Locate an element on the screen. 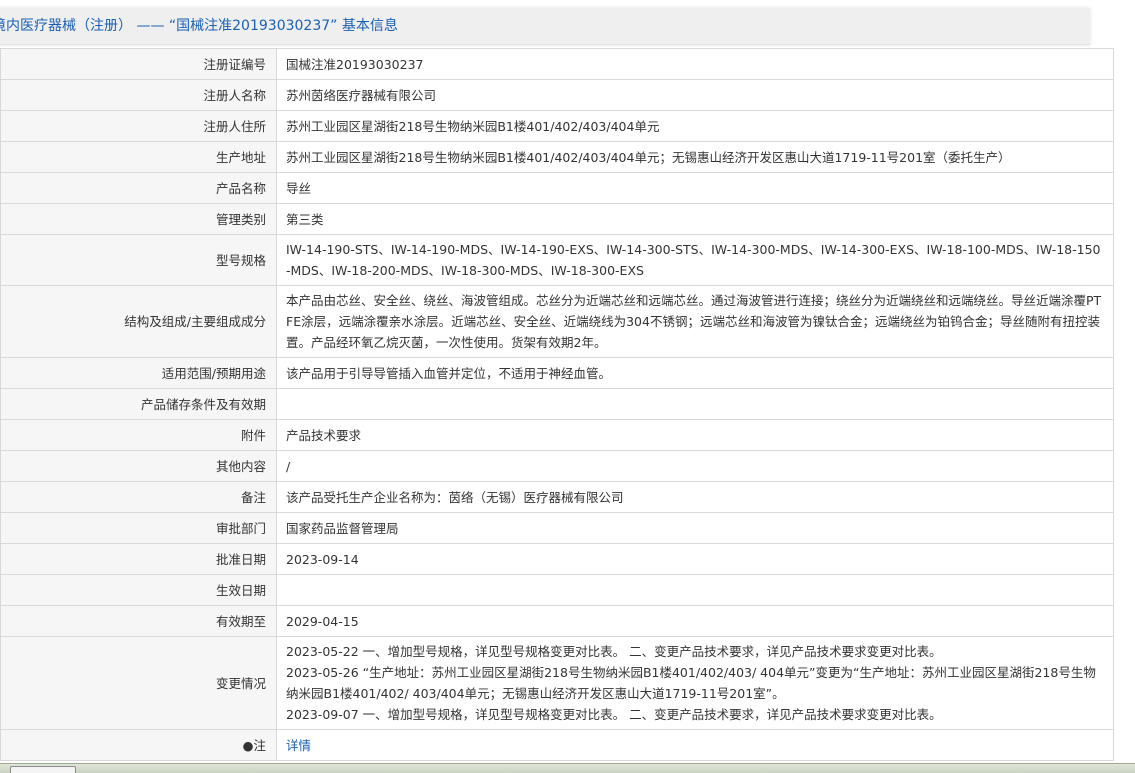 This screenshot has width=1135, height=773. table-row: 生效日期 is located at coordinates (557, 590).